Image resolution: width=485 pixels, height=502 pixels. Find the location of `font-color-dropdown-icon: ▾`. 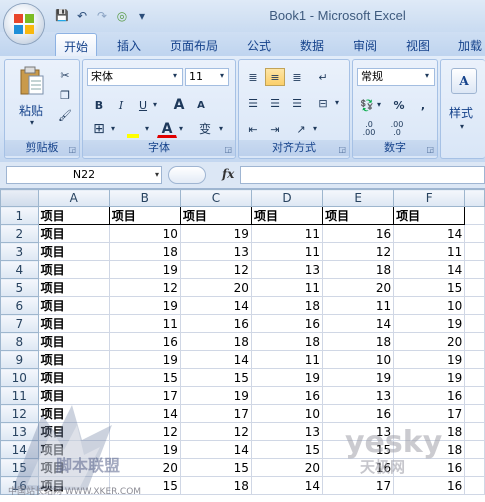

font-color-dropdown-icon: ▾ is located at coordinates (181, 128).